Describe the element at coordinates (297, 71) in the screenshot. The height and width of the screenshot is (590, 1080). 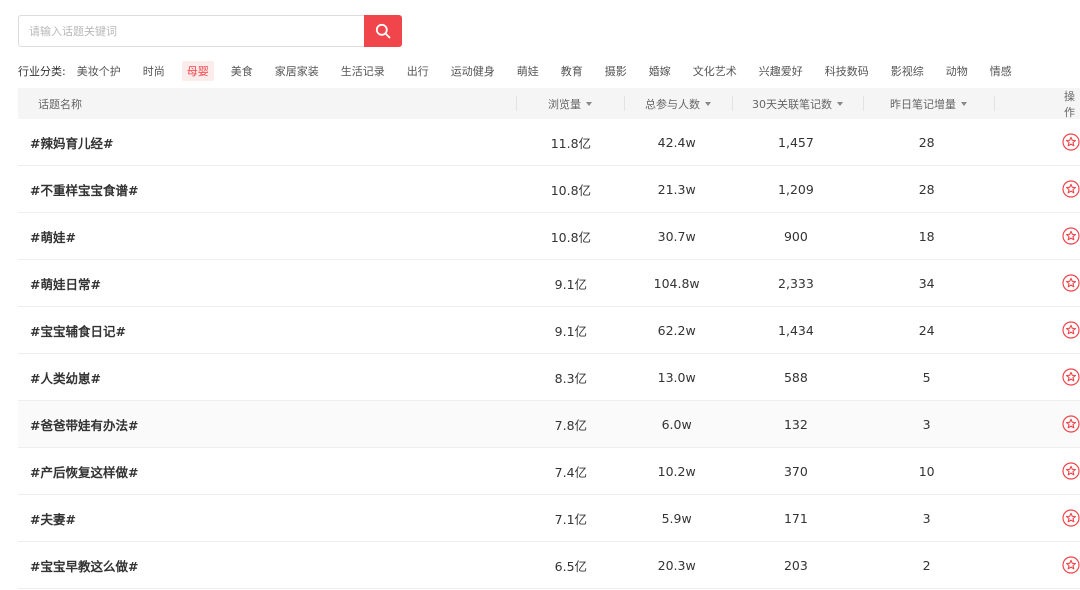
I see `category-item: 家居家装` at that location.